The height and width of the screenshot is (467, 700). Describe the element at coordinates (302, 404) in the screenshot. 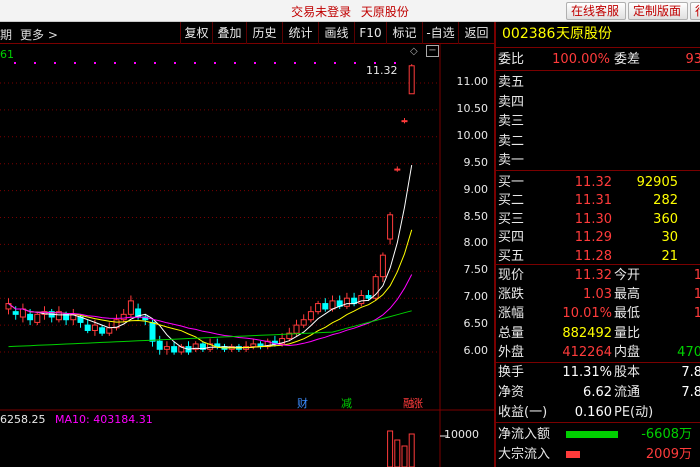

I see `event-financial: 财` at that location.